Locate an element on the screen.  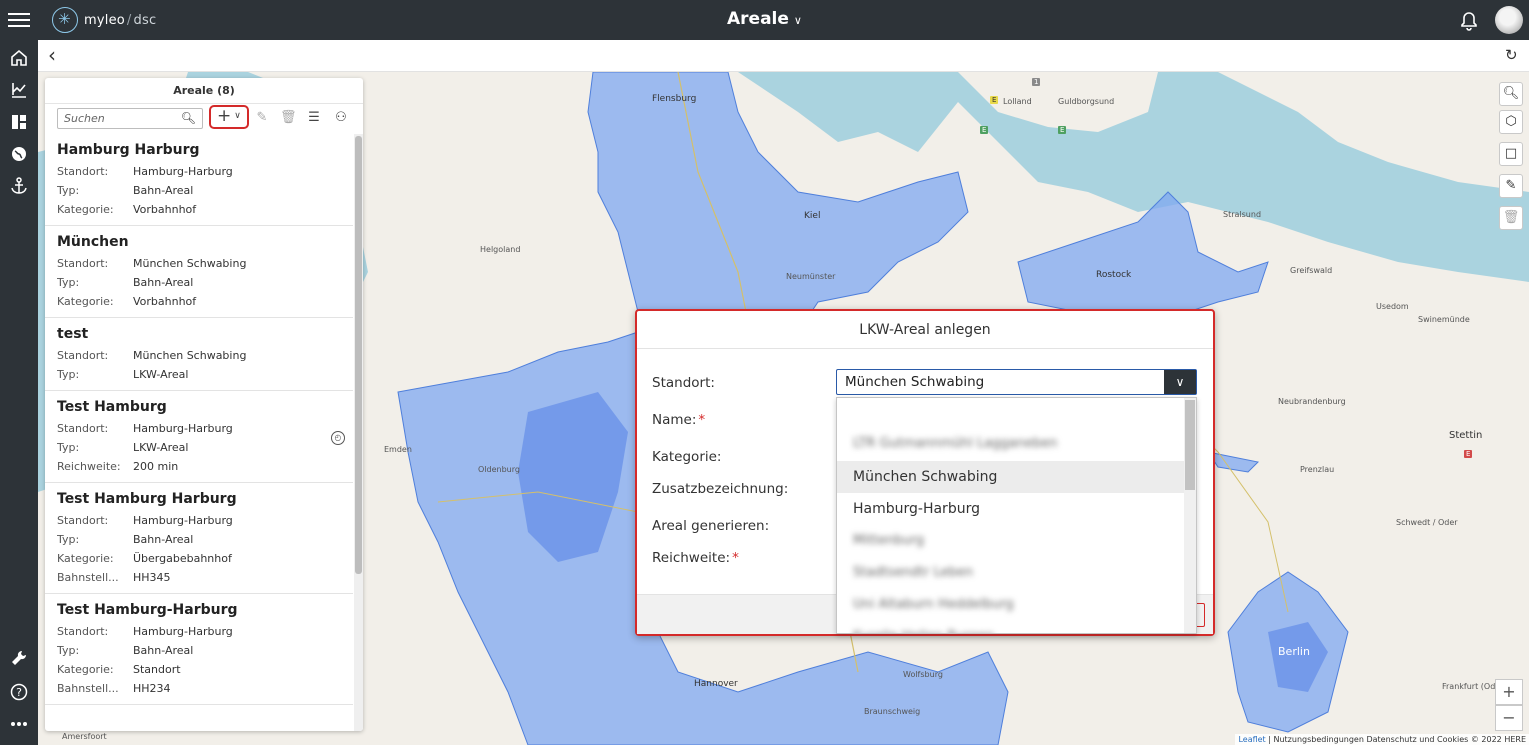
zoom-out-button: − is located at coordinates (1509, 718).